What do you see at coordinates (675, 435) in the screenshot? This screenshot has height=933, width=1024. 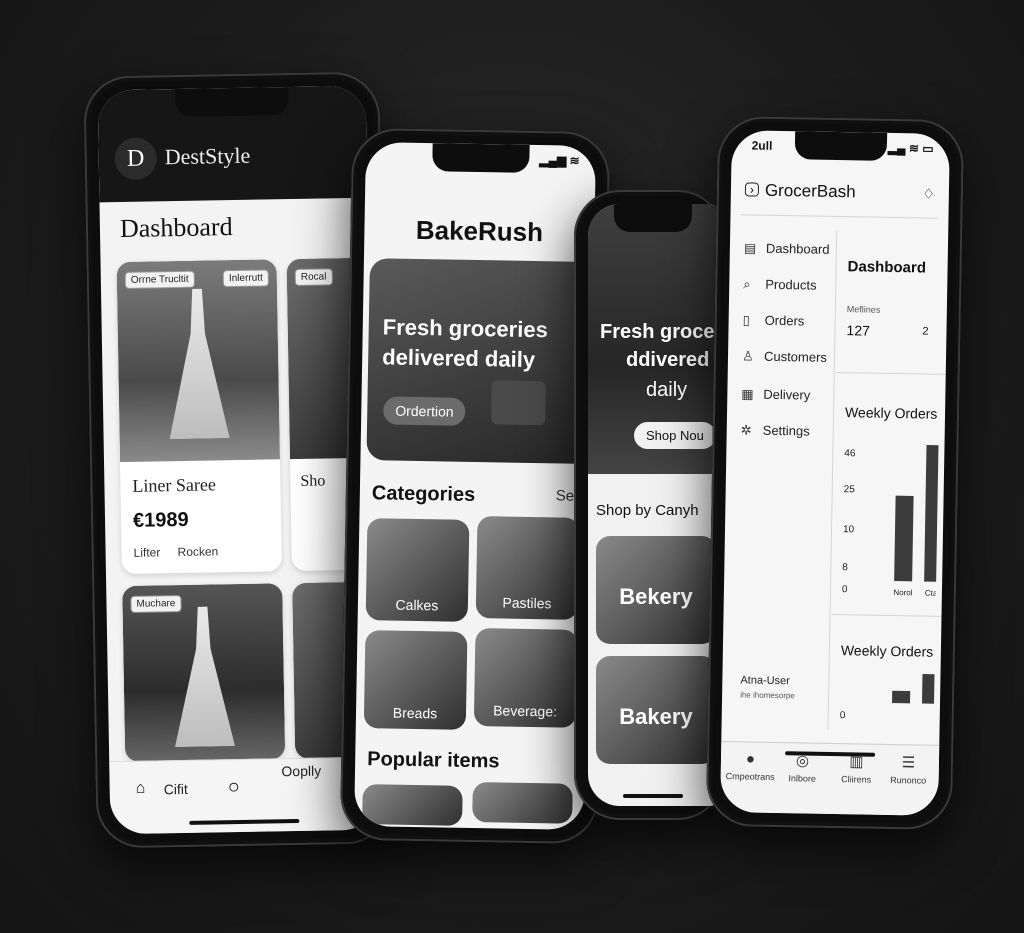 I see `shop-now-button: Shop Nou` at bounding box center [675, 435].